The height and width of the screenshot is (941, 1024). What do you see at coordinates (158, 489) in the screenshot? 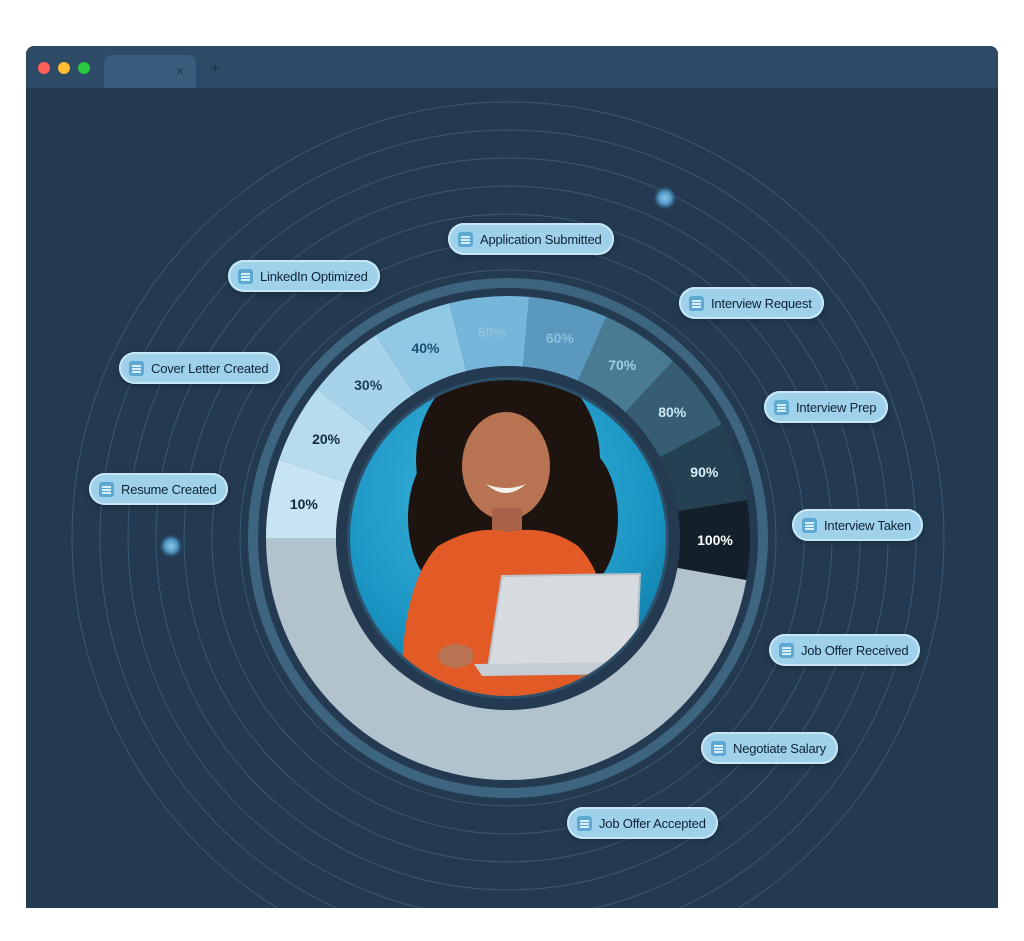
I see `milestone-resume-created: Resume Created` at bounding box center [158, 489].